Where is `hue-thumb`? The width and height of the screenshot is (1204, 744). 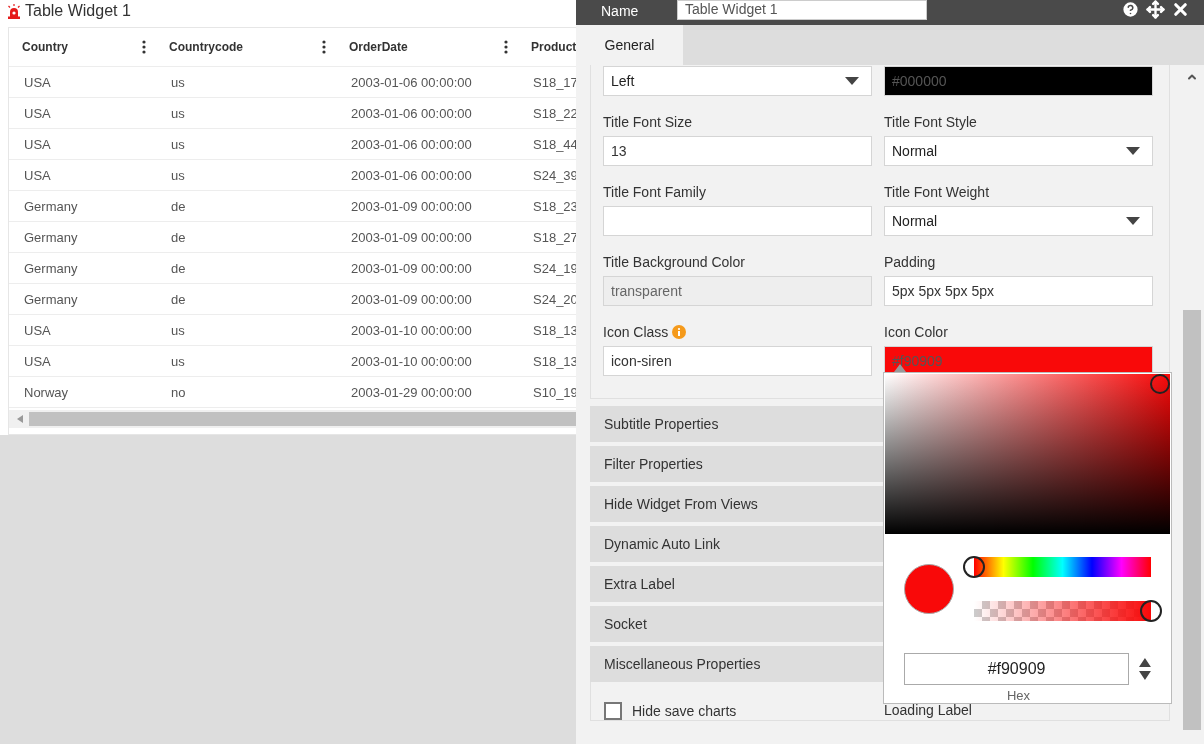
hue-thumb is located at coordinates (974, 567).